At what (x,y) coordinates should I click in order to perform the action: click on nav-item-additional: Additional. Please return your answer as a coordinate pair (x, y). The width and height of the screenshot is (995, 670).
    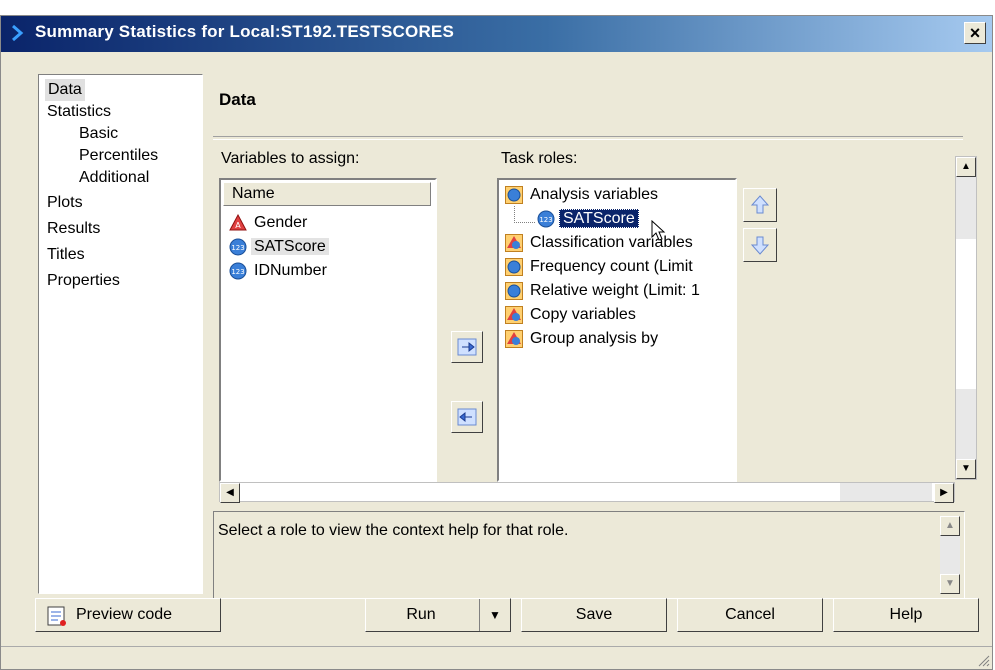
    Looking at the image, I should click on (114, 178).